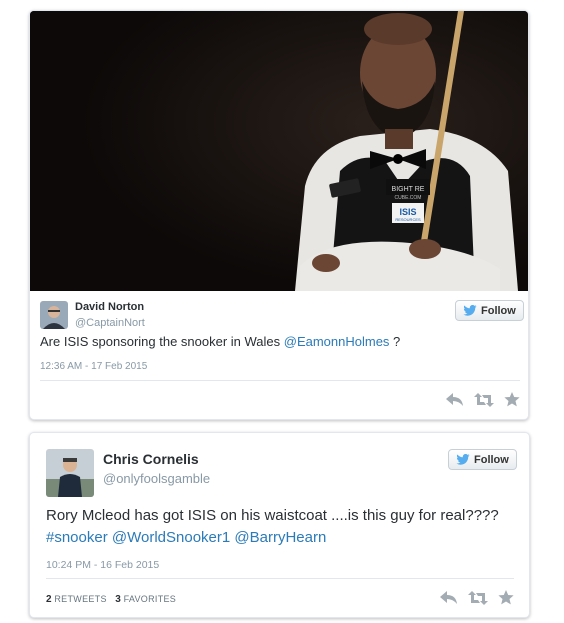  Describe the element at coordinates (110, 323) in the screenshot. I see `user-handle: @CaptainNort` at that location.